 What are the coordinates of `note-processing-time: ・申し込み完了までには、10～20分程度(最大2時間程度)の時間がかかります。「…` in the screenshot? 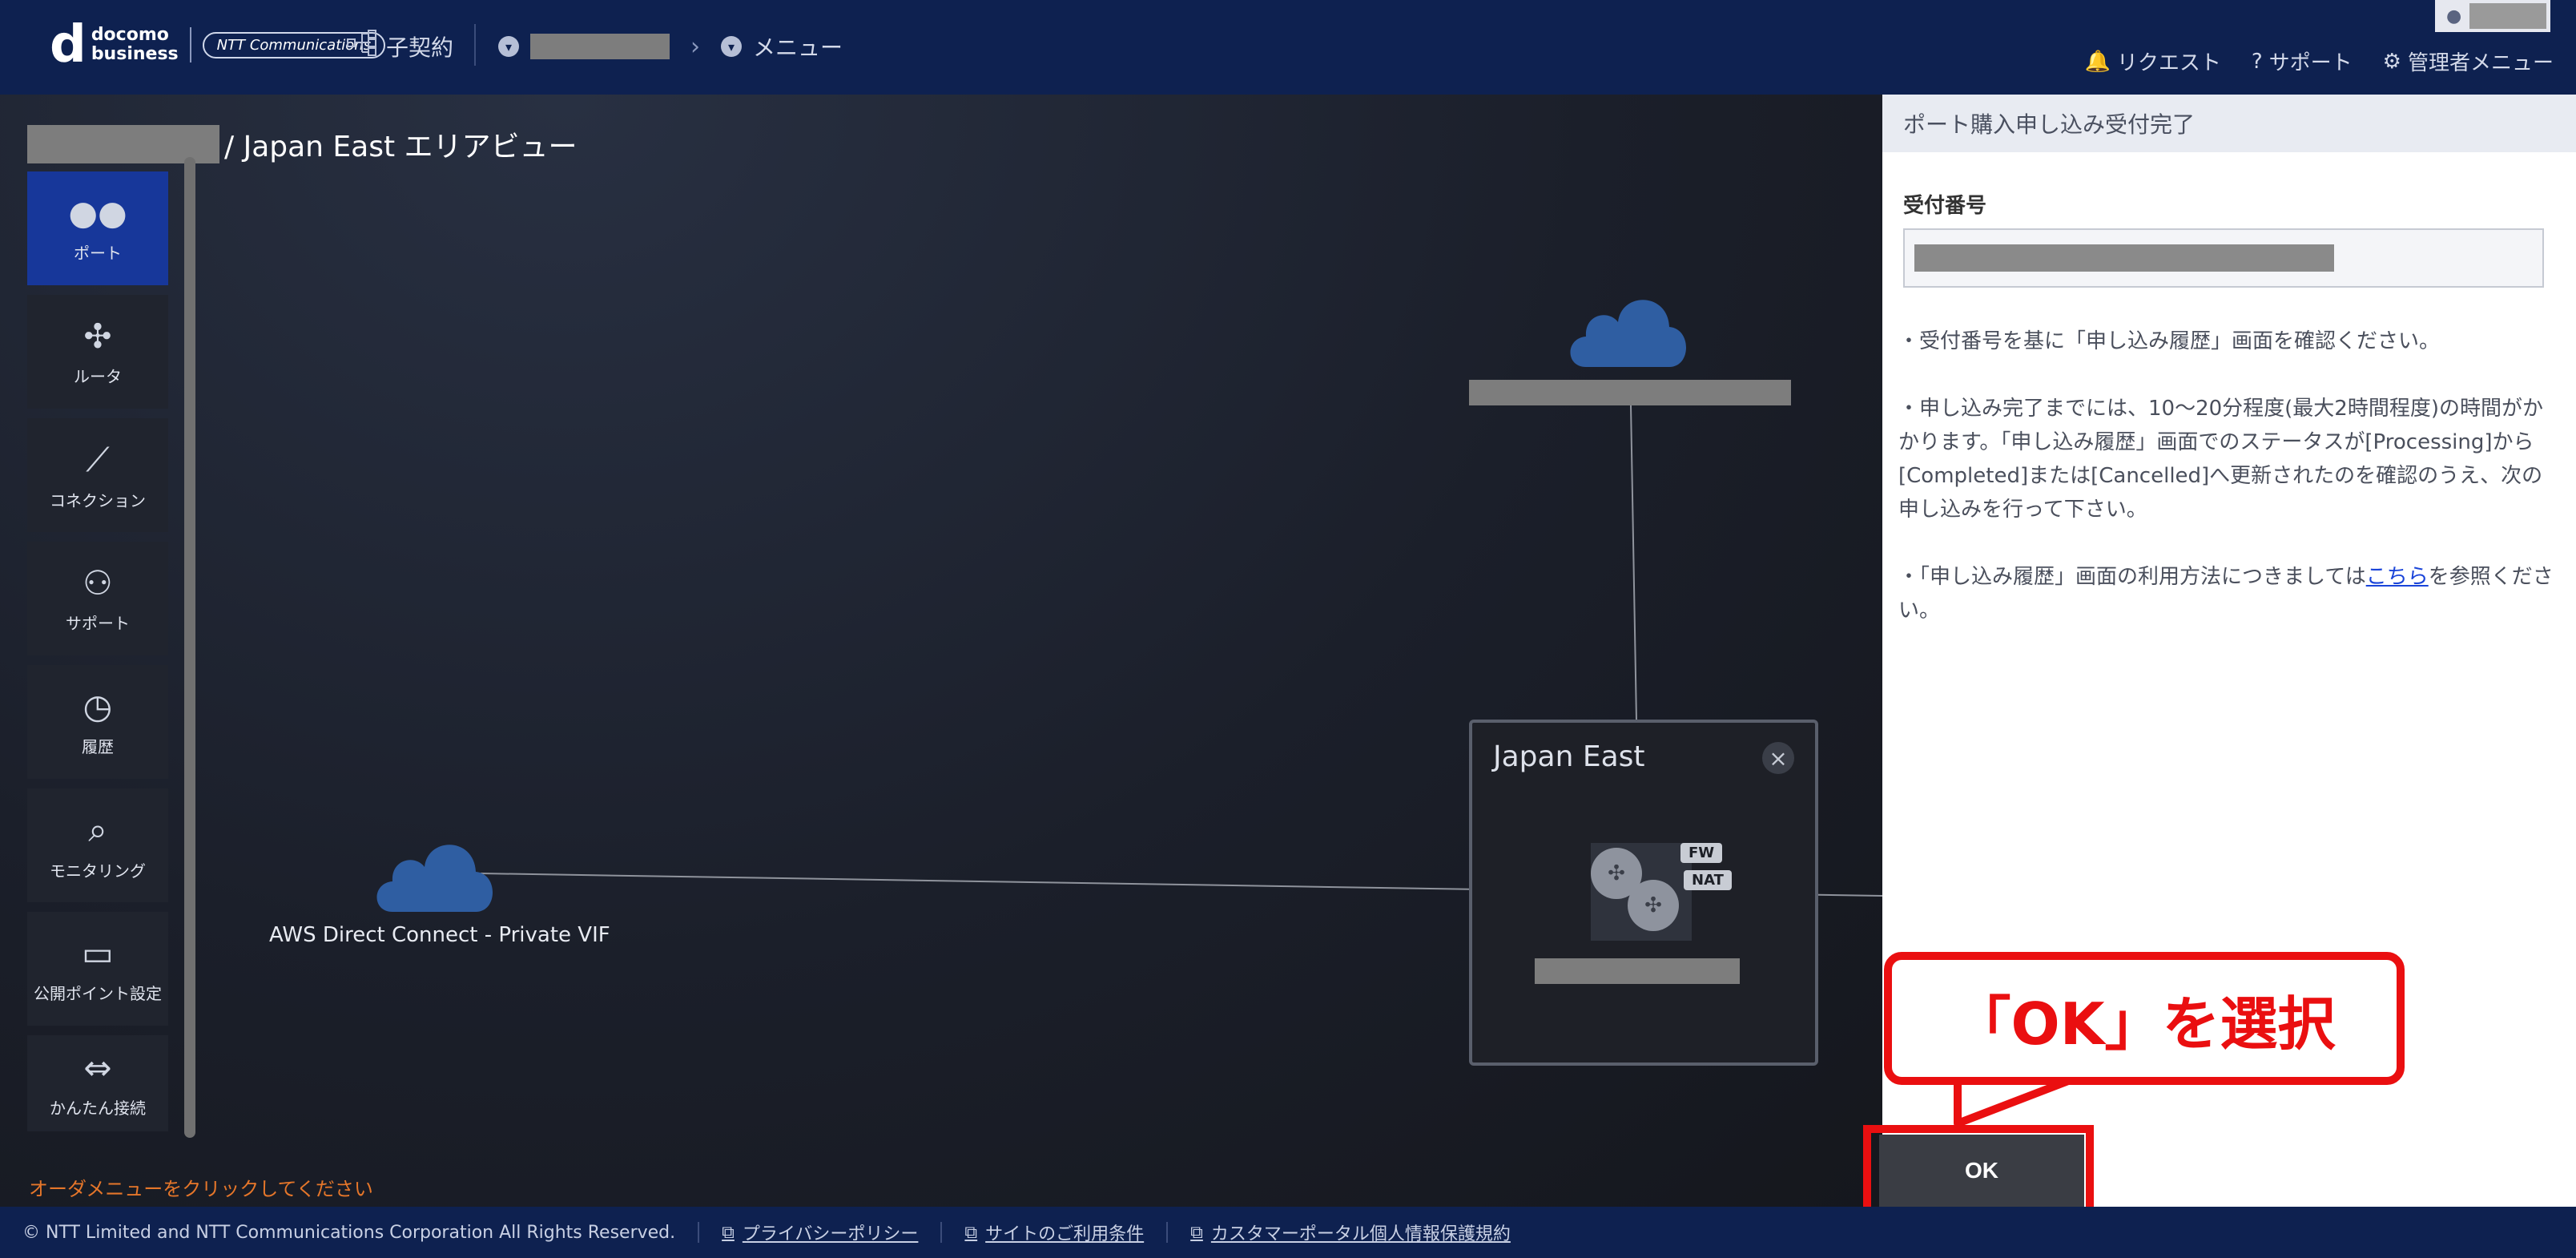 It's located at (2220, 460).